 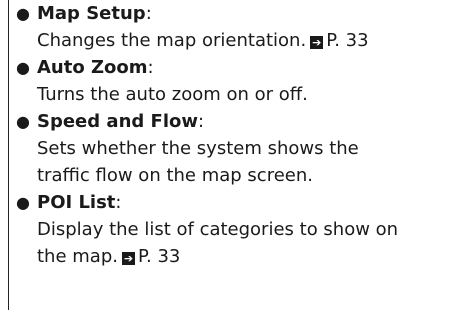 What do you see at coordinates (8, 155) in the screenshot?
I see `left-margin-rule` at bounding box center [8, 155].